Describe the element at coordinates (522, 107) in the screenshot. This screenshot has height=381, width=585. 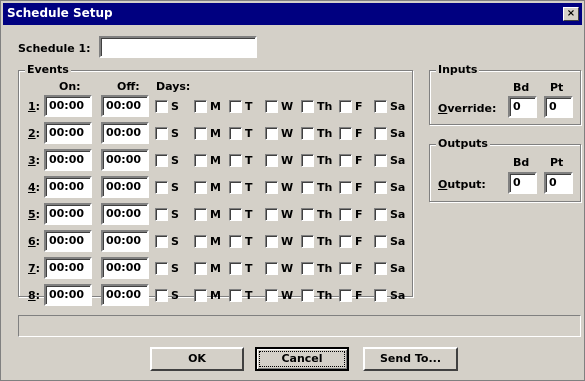
I see `override-bd-input: 0` at that location.